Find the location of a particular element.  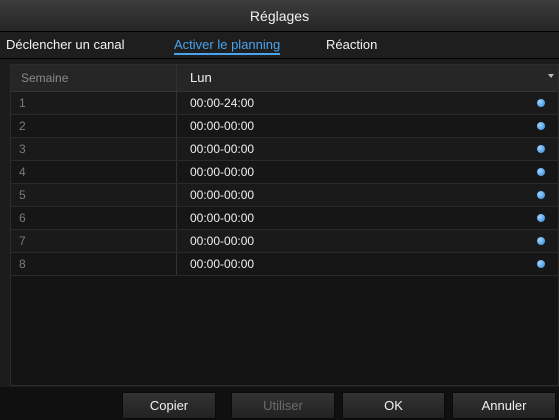

copy-button: Copier is located at coordinates (169, 405).